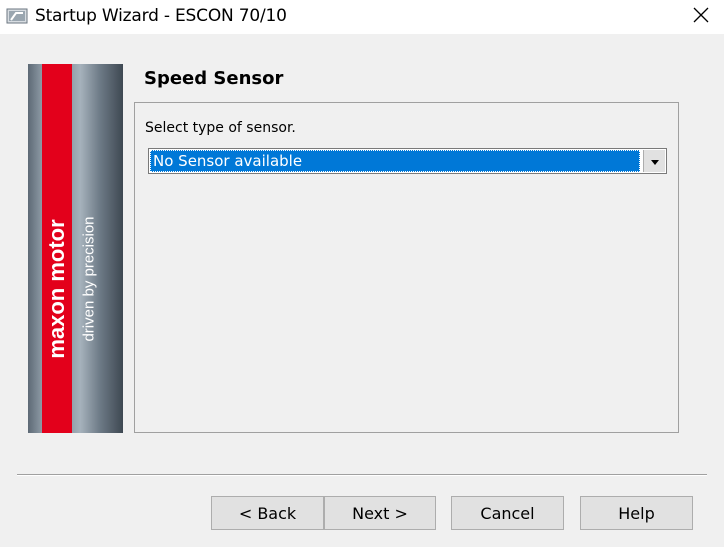  Describe the element at coordinates (161, 16) in the screenshot. I see `window-title: Startup Wizard - ESCON 70/10` at that location.